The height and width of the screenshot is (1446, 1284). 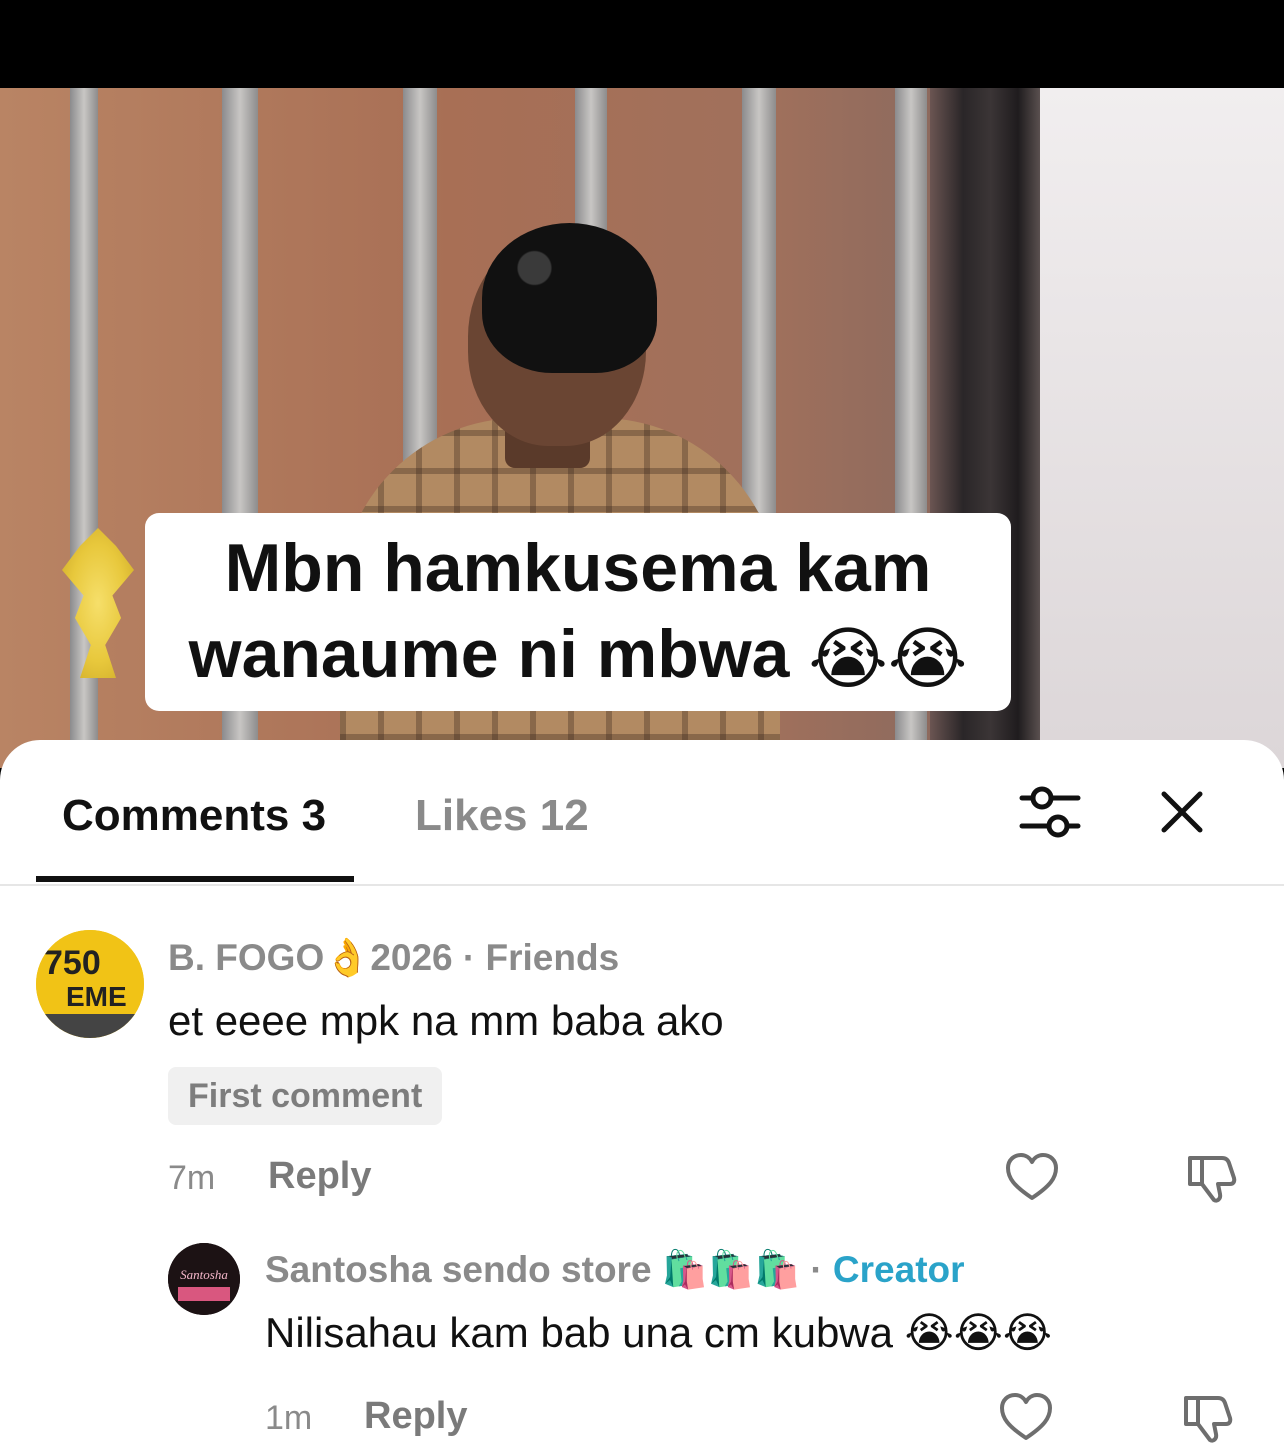 I want to click on tab-bar: Comments 3 Likes 12, so click(x=642, y=813).